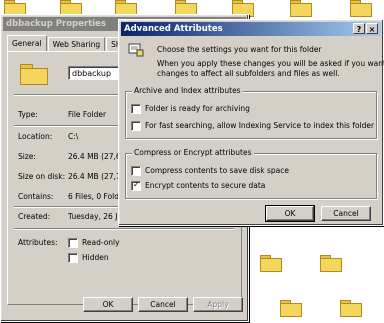 This screenshot has width=384, height=323. Describe the element at coordinates (73, 258) in the screenshot. I see `hidden-checkbox` at that location.